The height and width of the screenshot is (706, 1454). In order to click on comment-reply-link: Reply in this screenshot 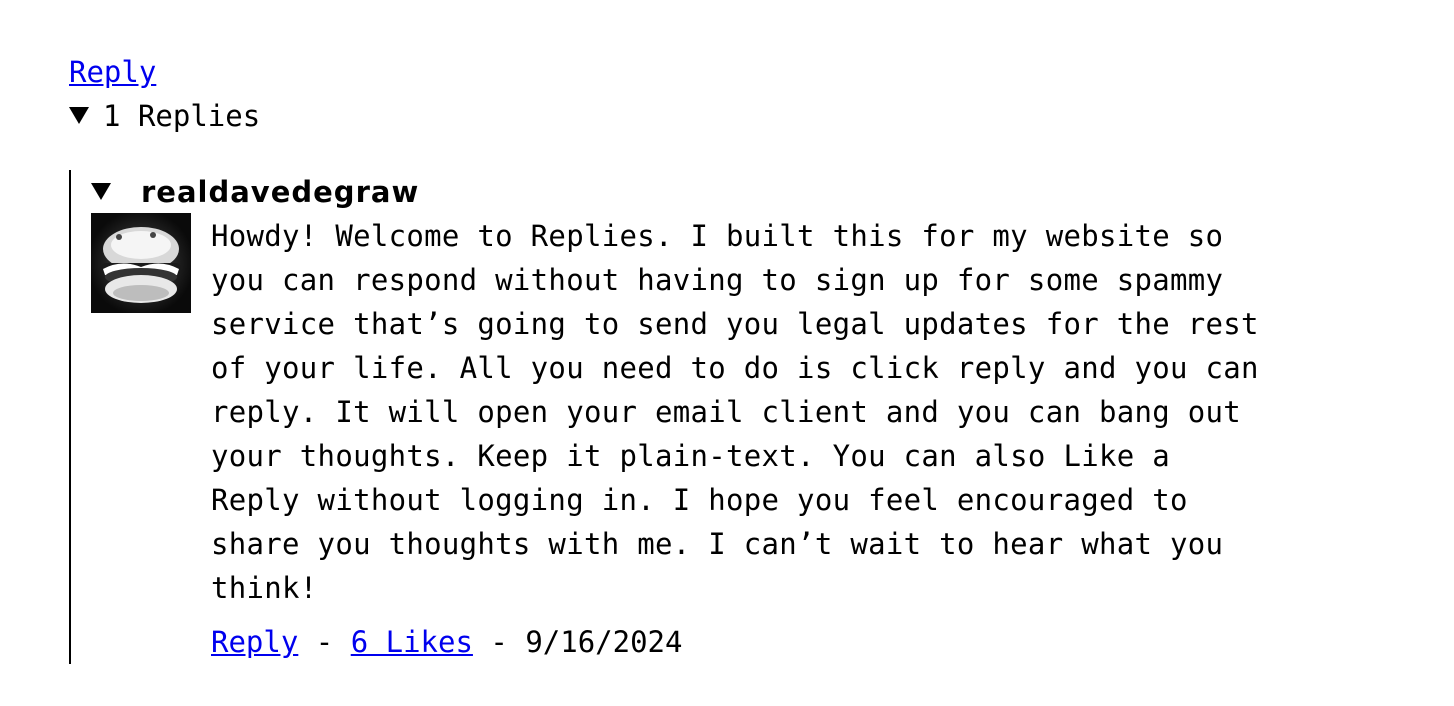, I will do `click(254, 642)`.